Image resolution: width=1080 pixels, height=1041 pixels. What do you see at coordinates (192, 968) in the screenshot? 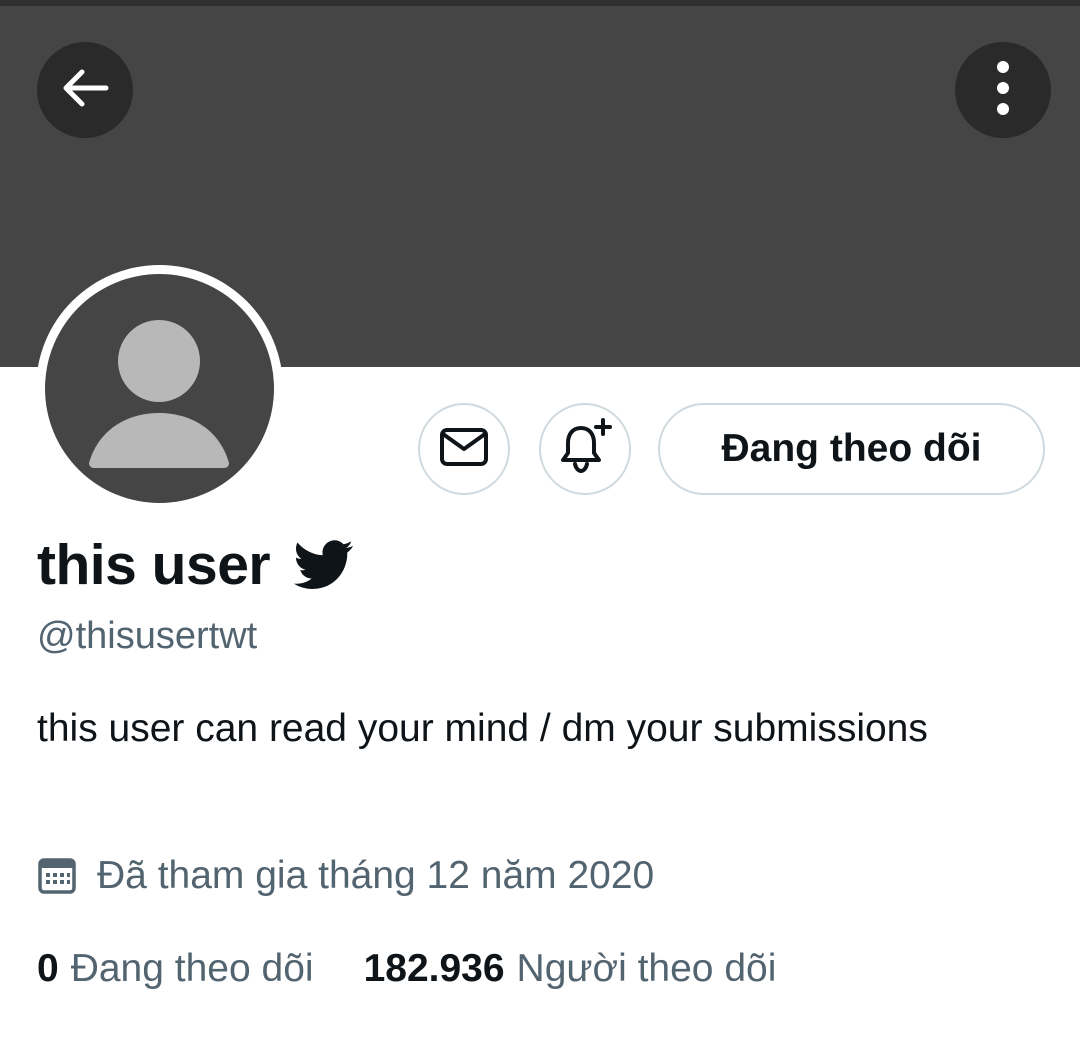
I see `following-label: Đang theo dõi` at bounding box center [192, 968].